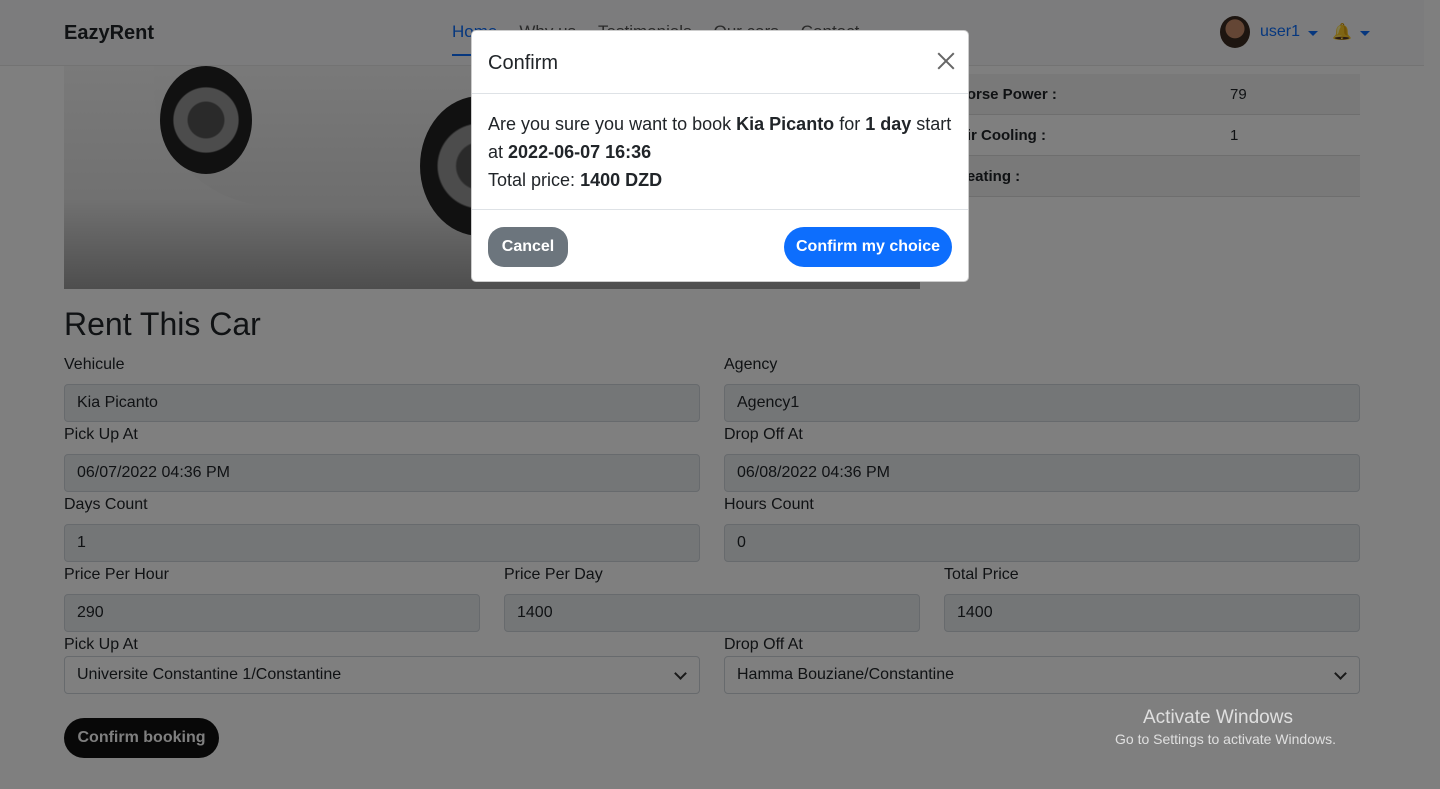  Describe the element at coordinates (720, 62) in the screenshot. I see `dialog-header: Confirm` at that location.